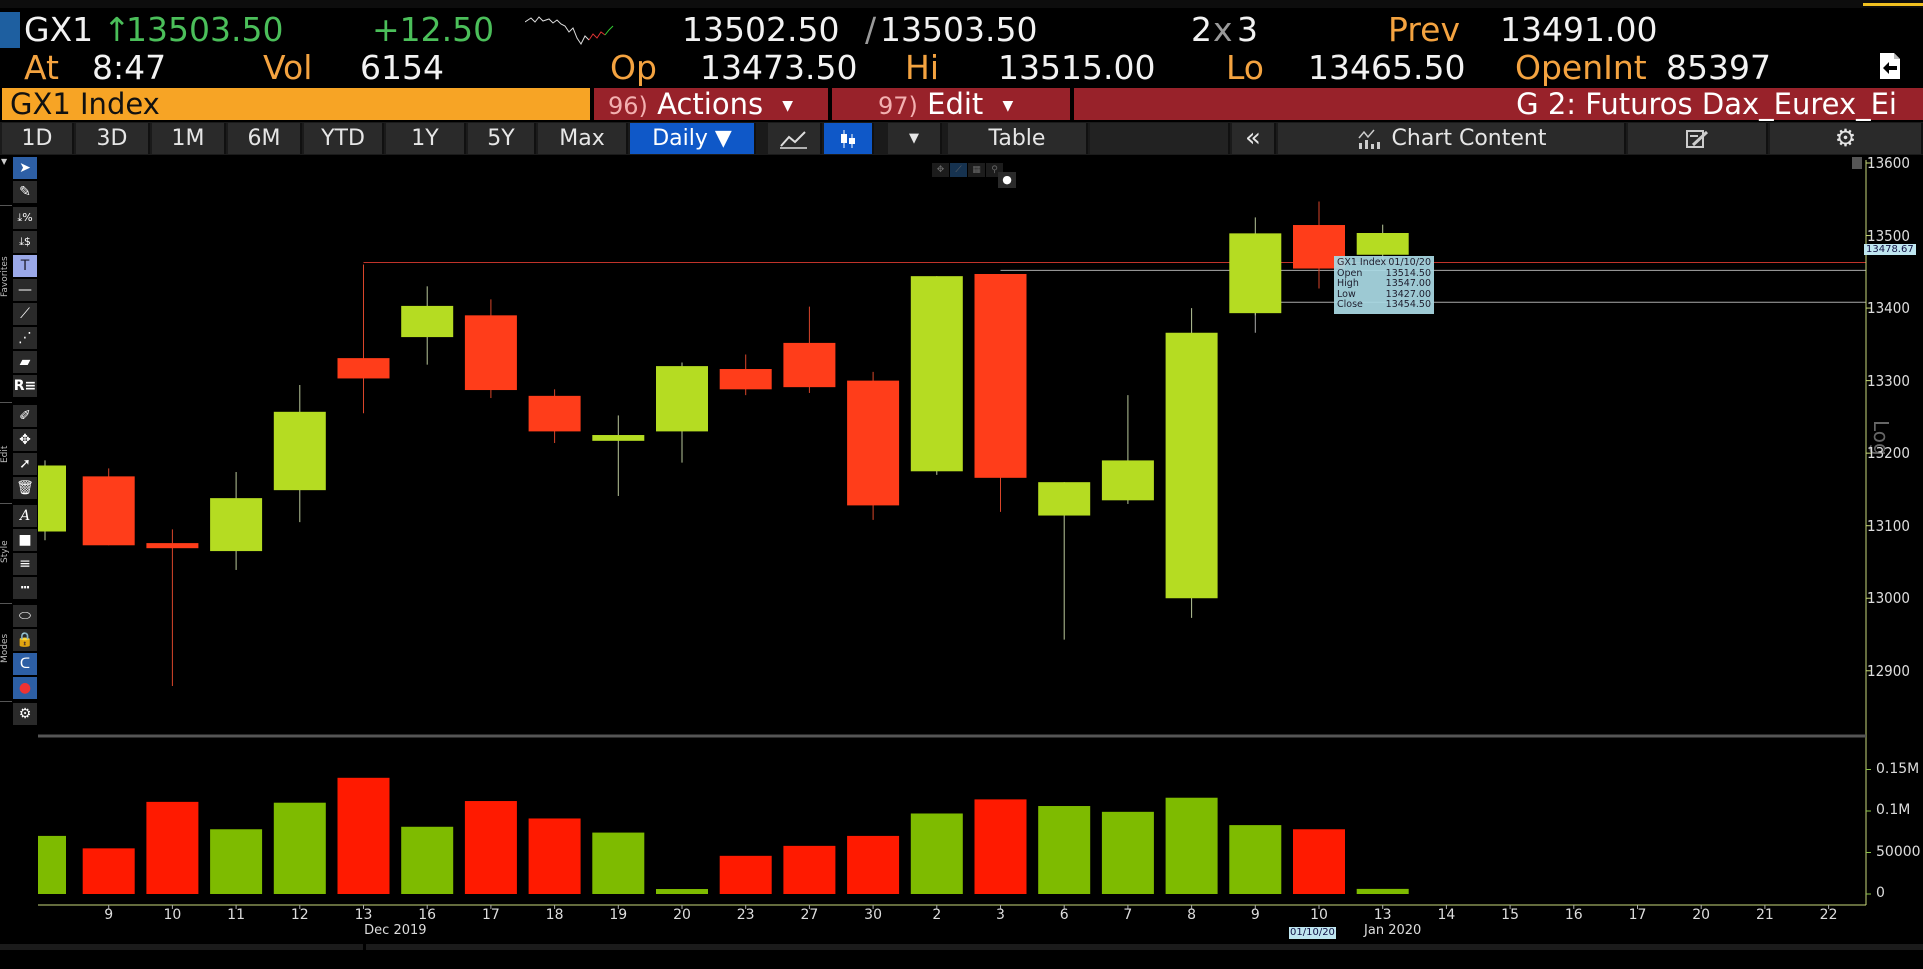 The width and height of the screenshot is (1923, 969). Describe the element at coordinates (1446, 915) in the screenshot. I see `time-tick-label: 14` at that location.